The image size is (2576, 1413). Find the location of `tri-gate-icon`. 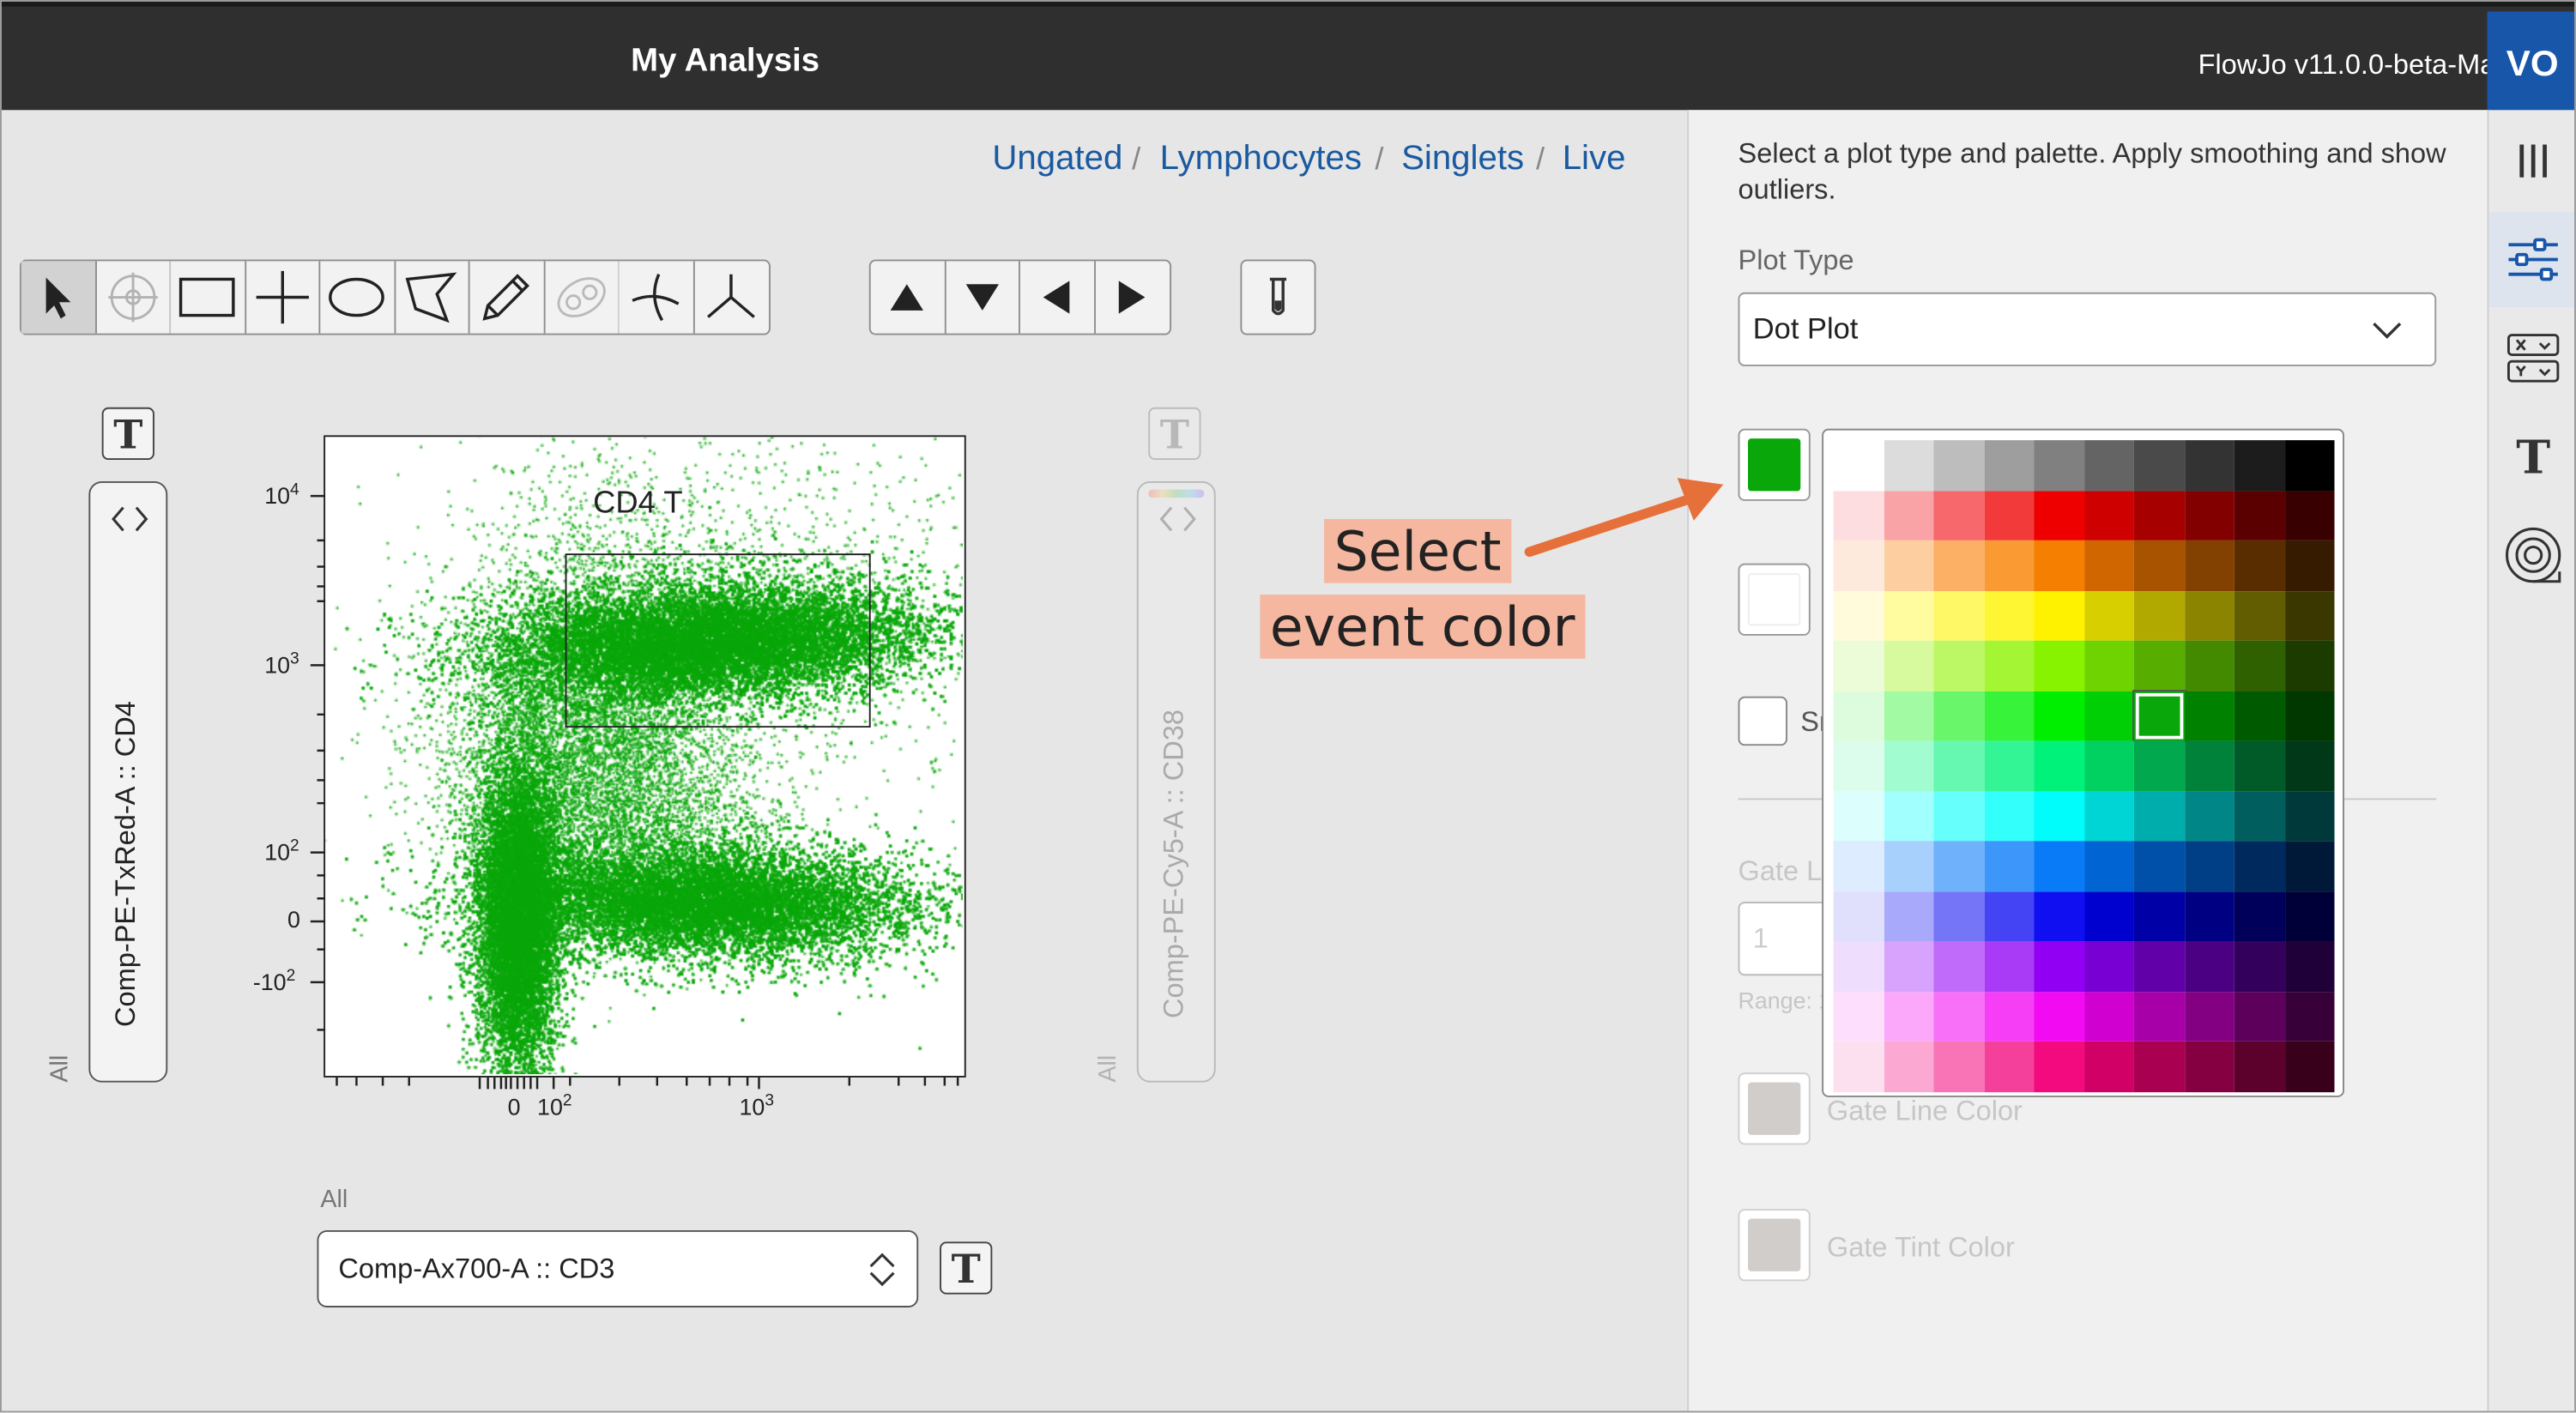

tri-gate-icon is located at coordinates (731, 297).